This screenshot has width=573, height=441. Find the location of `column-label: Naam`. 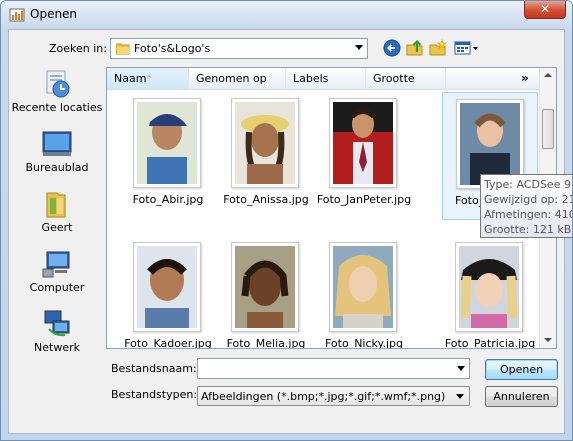

column-label: Naam is located at coordinates (130, 78).